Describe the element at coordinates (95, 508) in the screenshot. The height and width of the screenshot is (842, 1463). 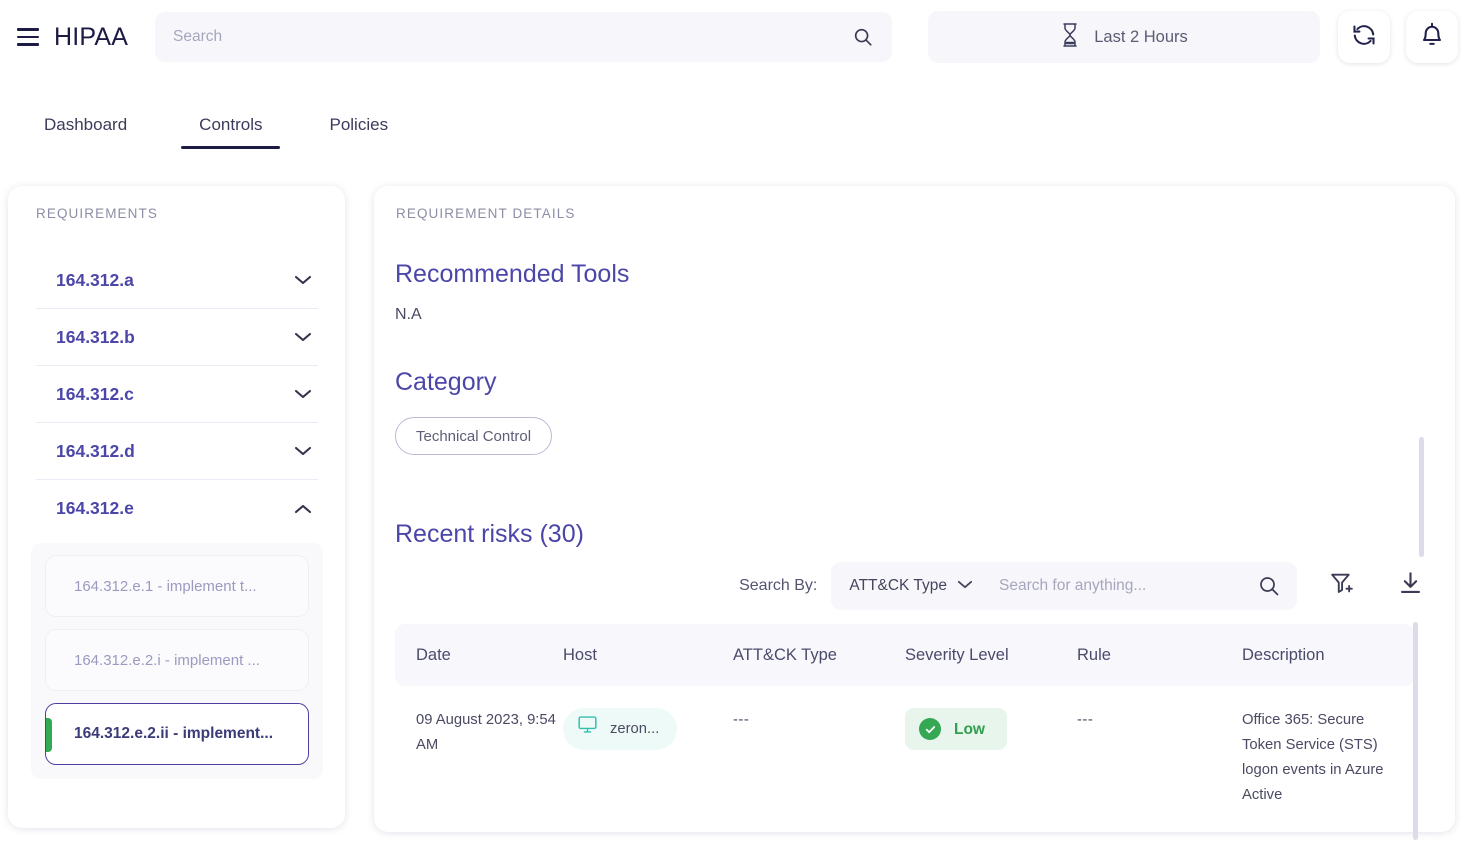
I see `requirement-label: 164.312.e` at that location.